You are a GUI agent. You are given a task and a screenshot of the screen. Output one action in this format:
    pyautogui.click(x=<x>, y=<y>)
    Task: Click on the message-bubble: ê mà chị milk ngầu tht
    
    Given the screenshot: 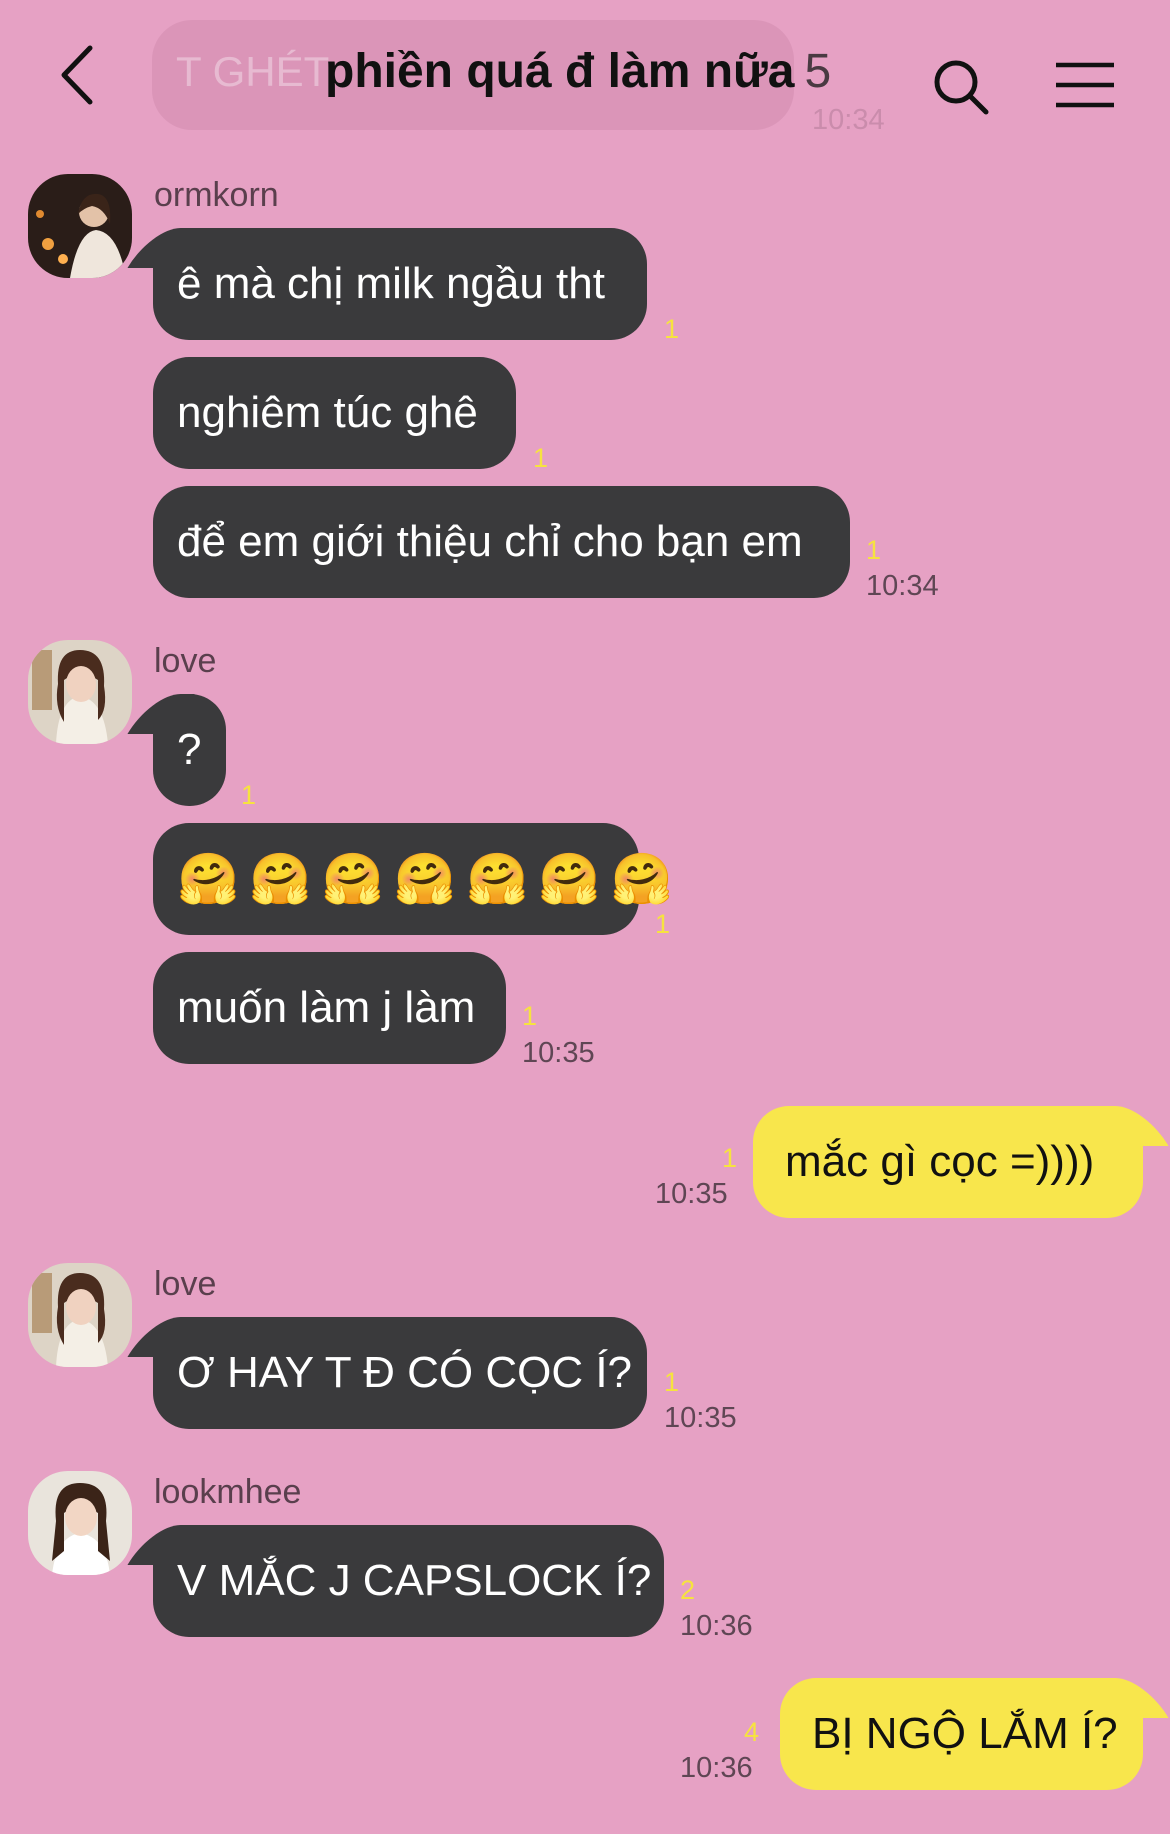 What is the action you would take?
    pyautogui.click(x=400, y=284)
    